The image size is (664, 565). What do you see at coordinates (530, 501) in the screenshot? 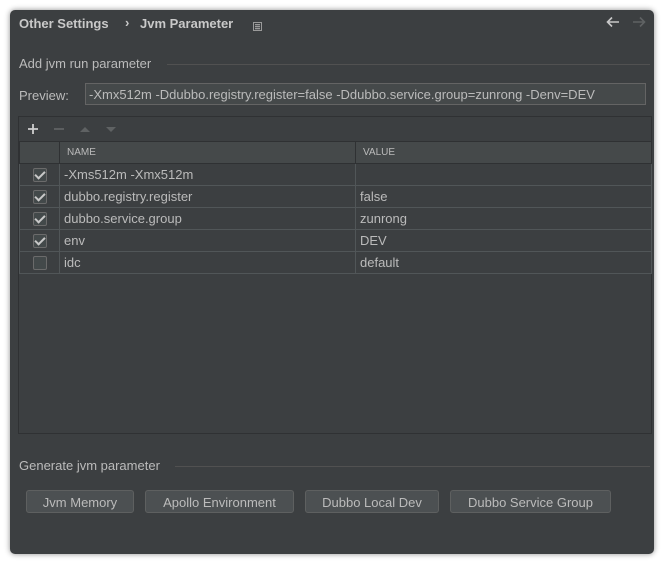
I see `dubbo-service-group-button: Dubbo Service Group` at bounding box center [530, 501].